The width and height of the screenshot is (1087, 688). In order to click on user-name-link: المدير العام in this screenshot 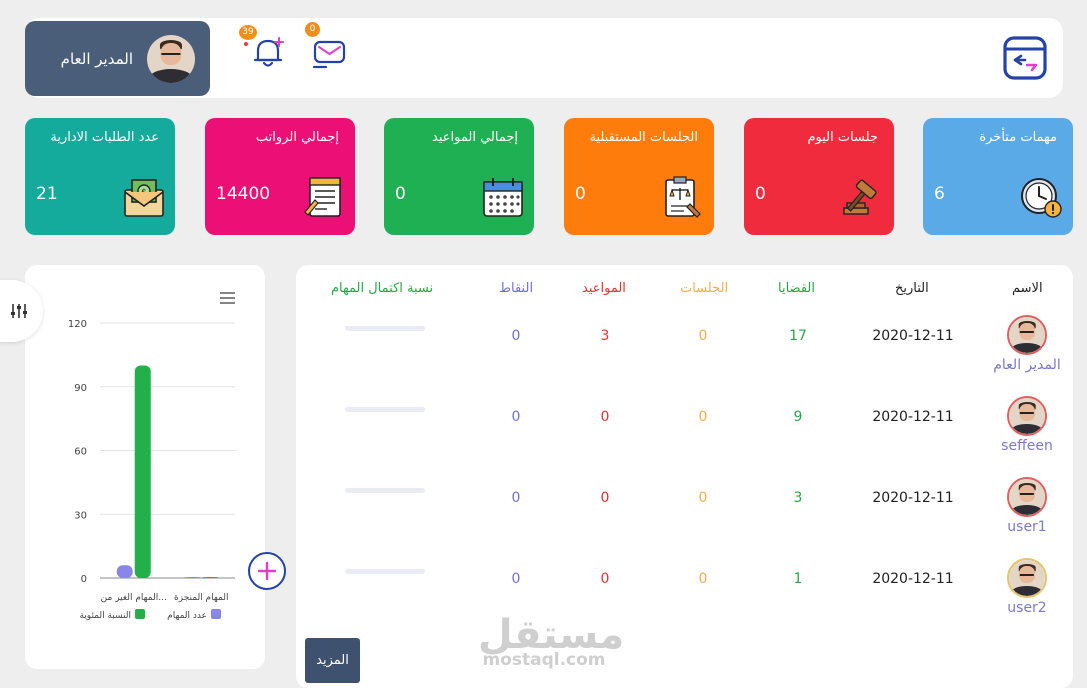, I will do `click(1027, 365)`.